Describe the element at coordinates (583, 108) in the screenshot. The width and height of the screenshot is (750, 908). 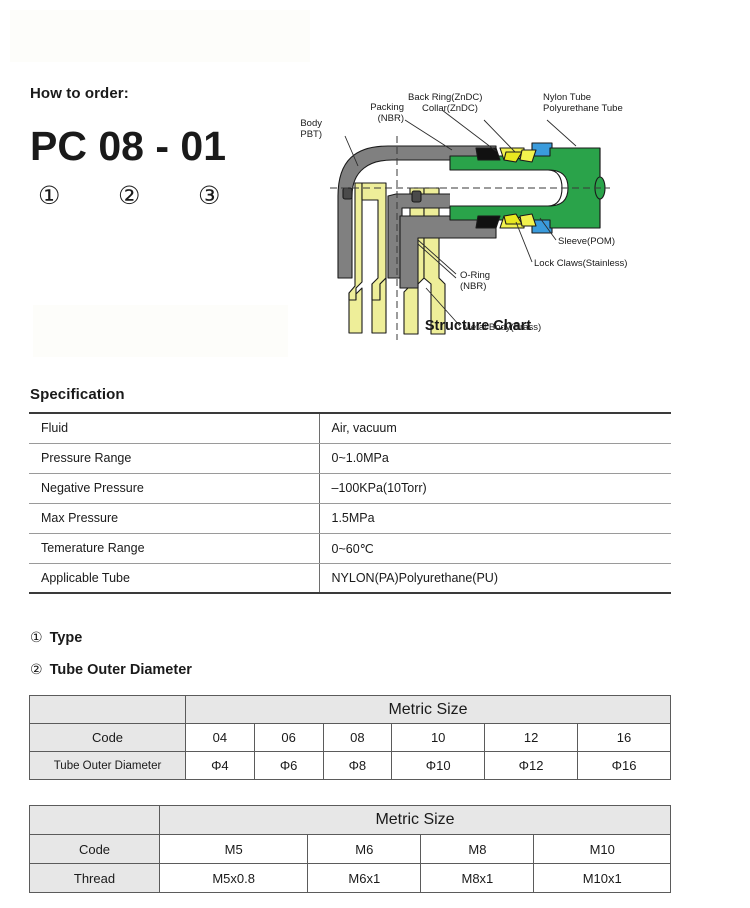
I see `label-polyurethane-tube: Polyurethane Tube` at that location.